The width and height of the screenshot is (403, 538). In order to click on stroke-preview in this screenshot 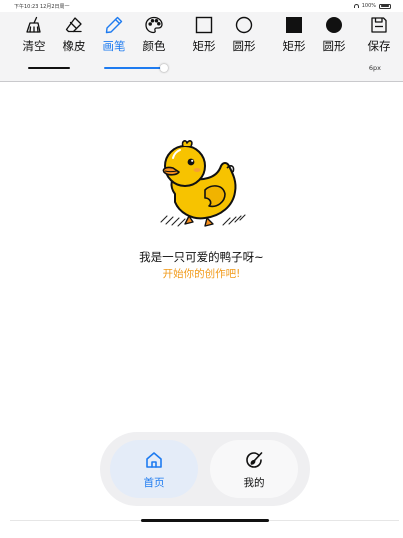, I will do `click(49, 68)`.